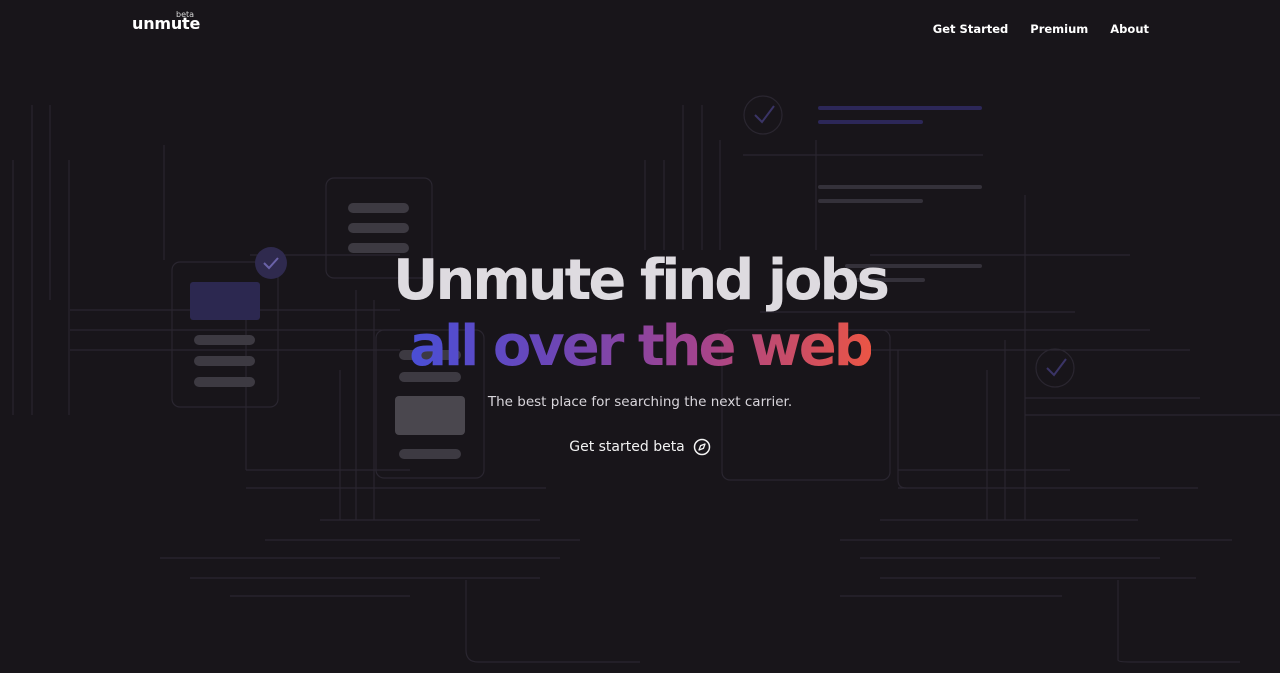 This screenshot has width=1280, height=673. I want to click on logo-beta-badge: beta, so click(185, 14).